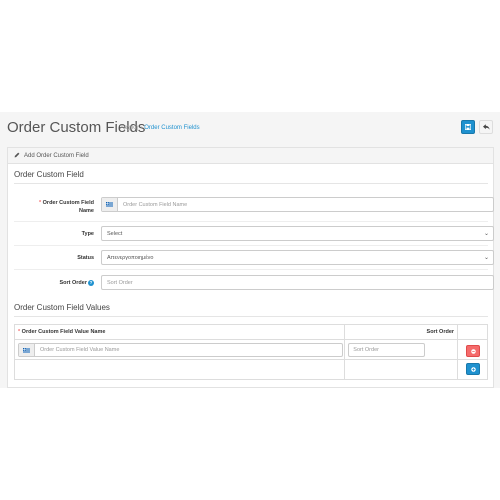 The height and width of the screenshot is (500, 500). I want to click on sort-order-input: Sort Order, so click(297, 282).